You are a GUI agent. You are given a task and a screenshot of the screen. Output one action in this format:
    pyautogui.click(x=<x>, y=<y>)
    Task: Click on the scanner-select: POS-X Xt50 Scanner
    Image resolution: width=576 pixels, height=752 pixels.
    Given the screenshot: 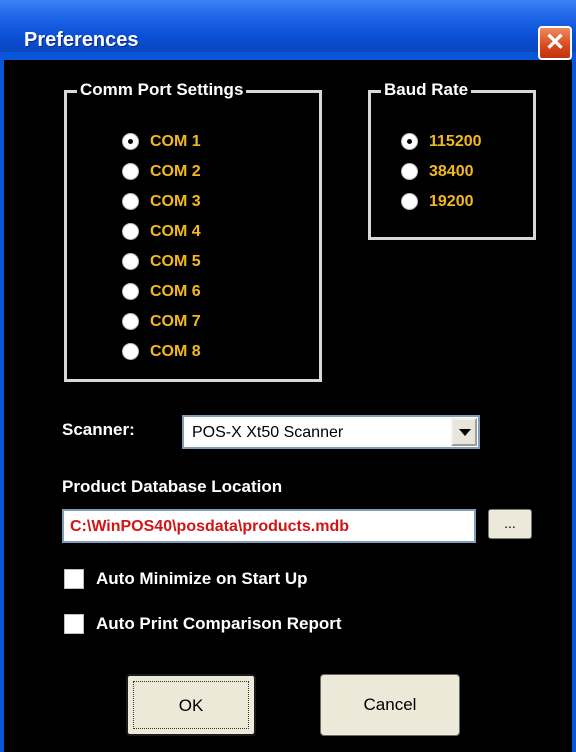 What is the action you would take?
    pyautogui.click(x=331, y=432)
    